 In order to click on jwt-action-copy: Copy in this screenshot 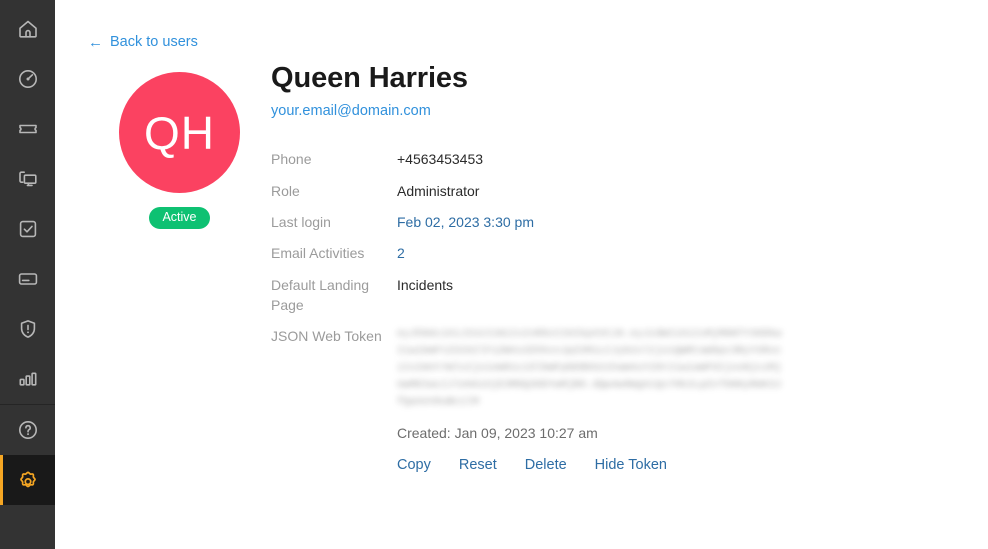, I will do `click(414, 465)`.